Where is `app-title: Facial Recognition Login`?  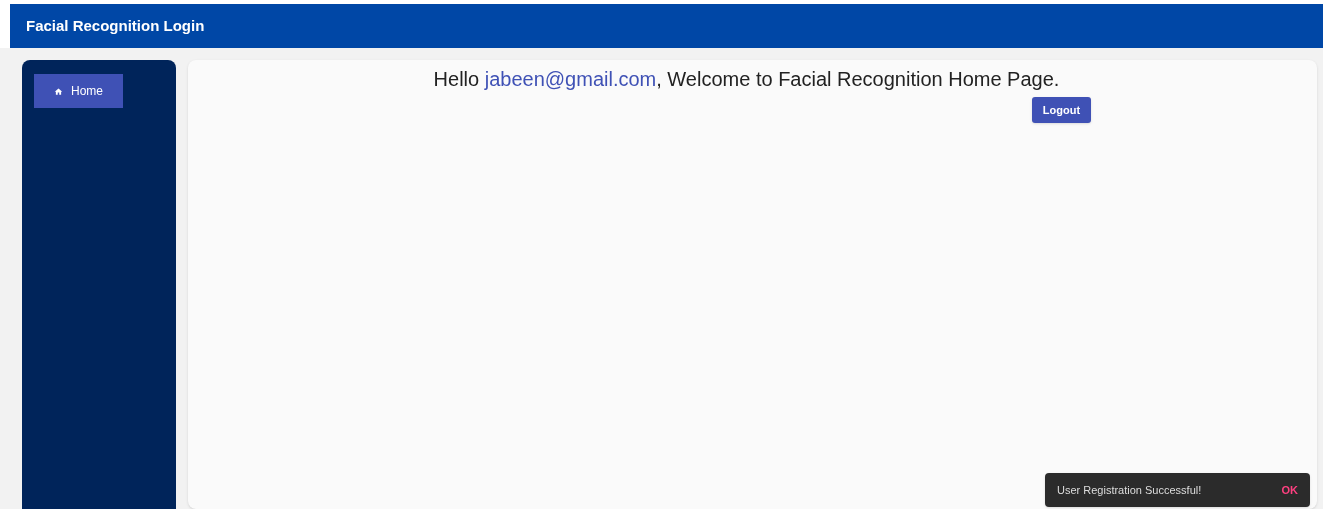 app-title: Facial Recognition Login is located at coordinates (115, 25).